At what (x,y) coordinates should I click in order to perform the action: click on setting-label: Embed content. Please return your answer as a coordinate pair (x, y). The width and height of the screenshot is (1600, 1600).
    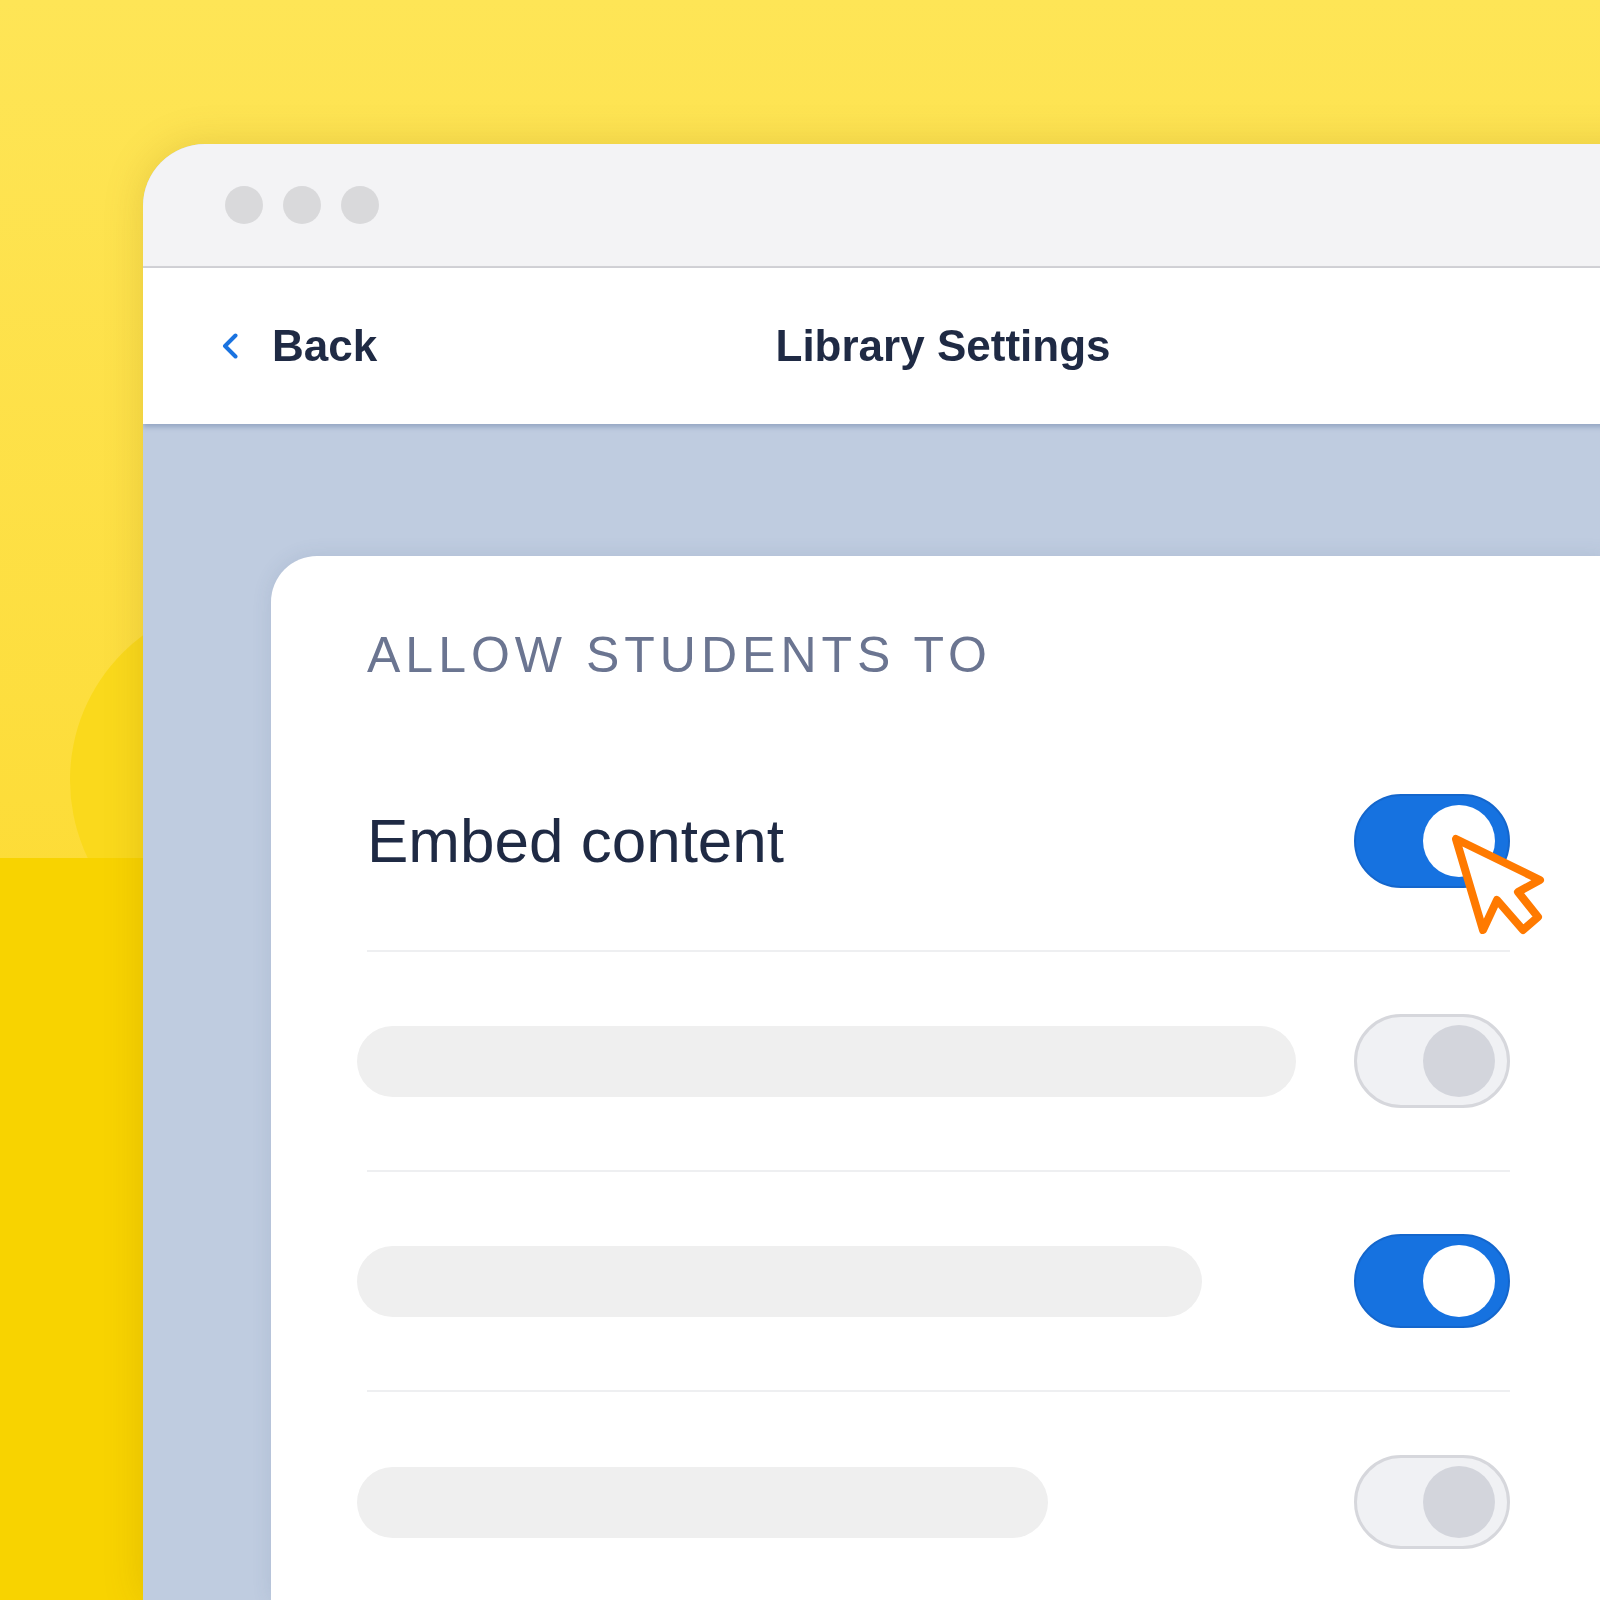
    Looking at the image, I should click on (576, 841).